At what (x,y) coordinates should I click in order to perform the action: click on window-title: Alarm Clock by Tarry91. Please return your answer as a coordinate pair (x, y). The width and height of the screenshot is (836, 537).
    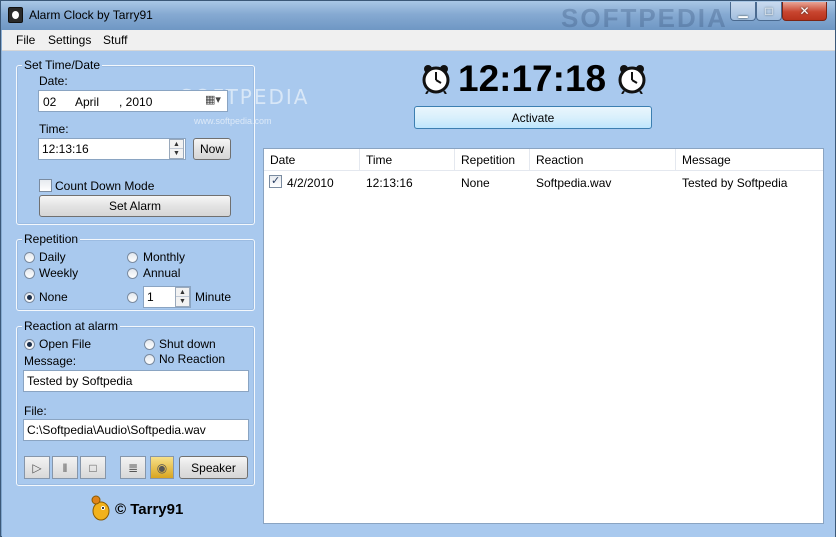
    Looking at the image, I should click on (91, 15).